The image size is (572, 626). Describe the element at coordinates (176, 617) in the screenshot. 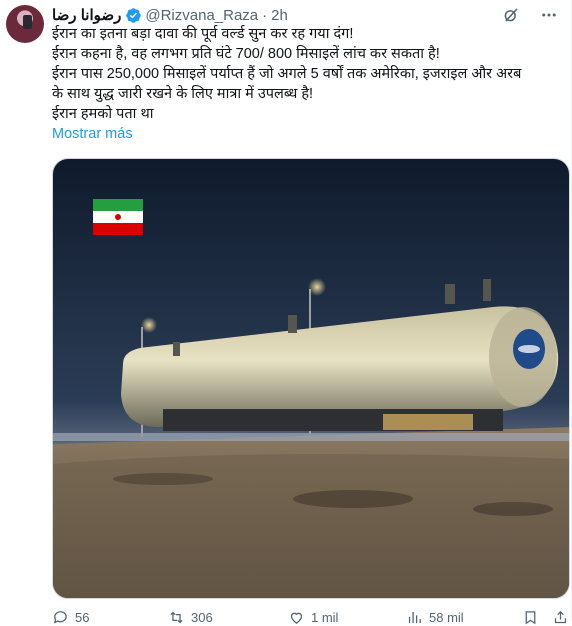

I see `repost-icon` at that location.